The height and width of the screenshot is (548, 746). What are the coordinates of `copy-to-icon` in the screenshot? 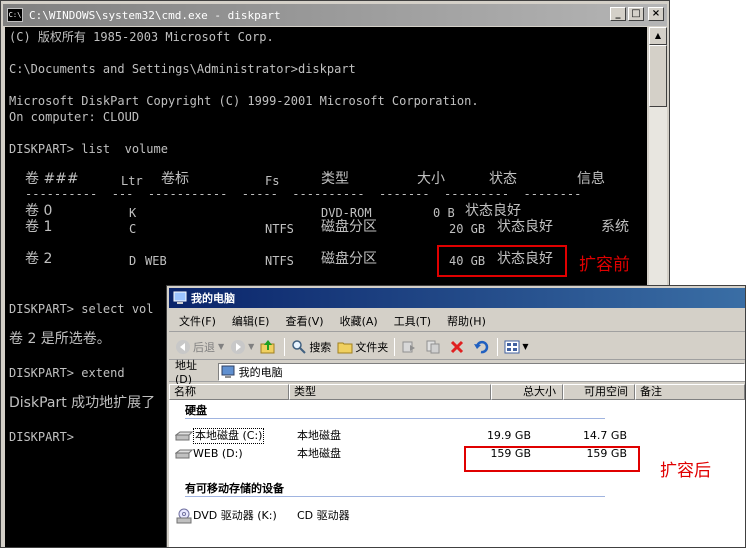 It's located at (433, 346).